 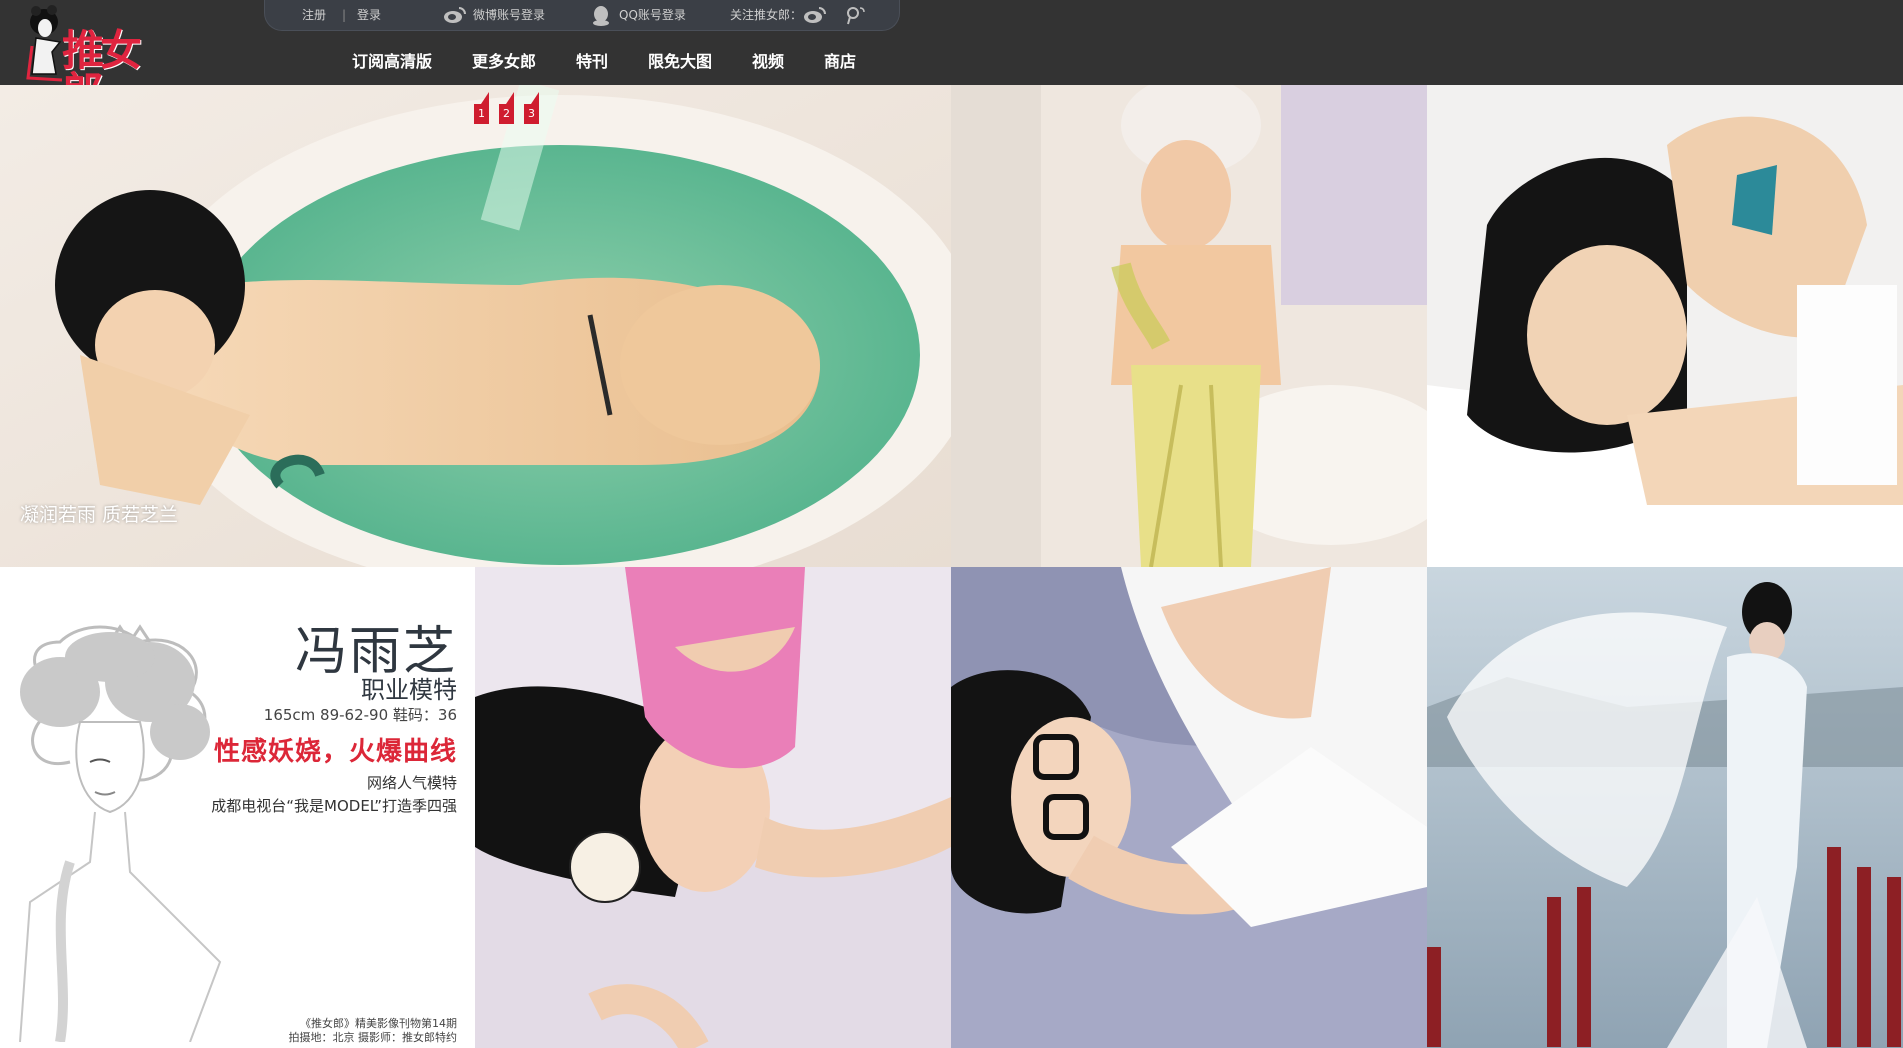 I want to click on nav-item-more-girls: 更多女郎, so click(x=504, y=60).